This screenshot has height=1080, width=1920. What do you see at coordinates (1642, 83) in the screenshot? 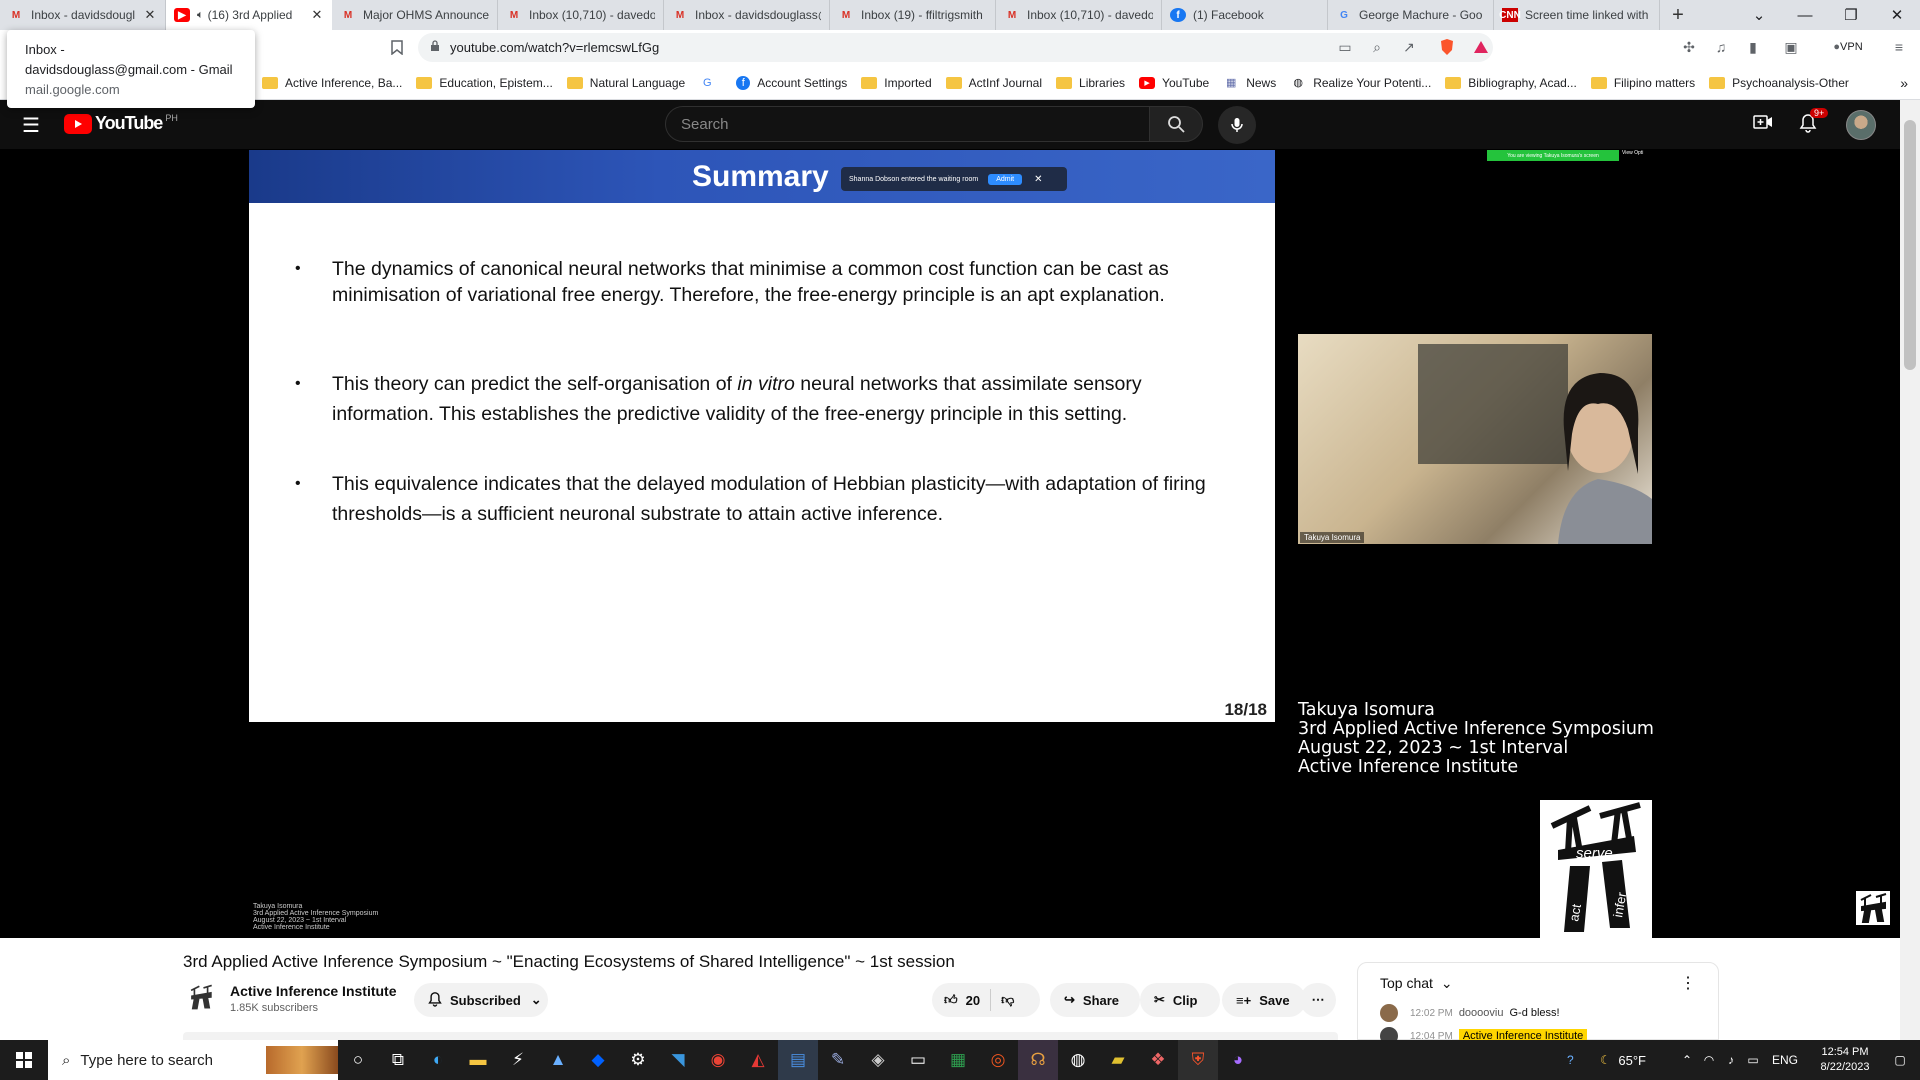
I see `bookmark-item: Filipino matters` at bounding box center [1642, 83].